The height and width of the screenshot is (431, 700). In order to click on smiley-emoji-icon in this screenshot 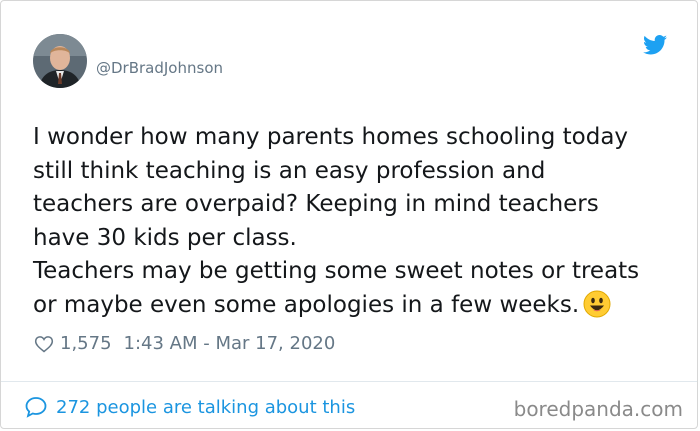, I will do `click(597, 303)`.